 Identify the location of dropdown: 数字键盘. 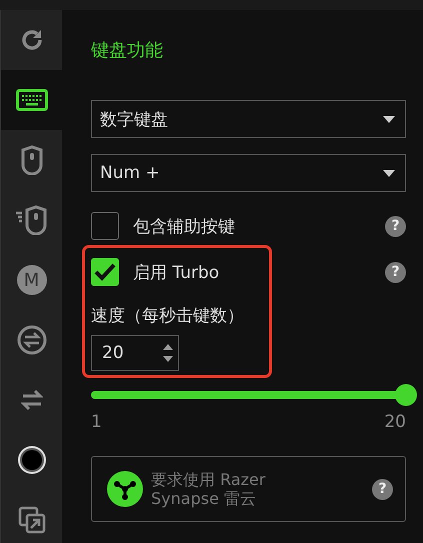
(248, 119).